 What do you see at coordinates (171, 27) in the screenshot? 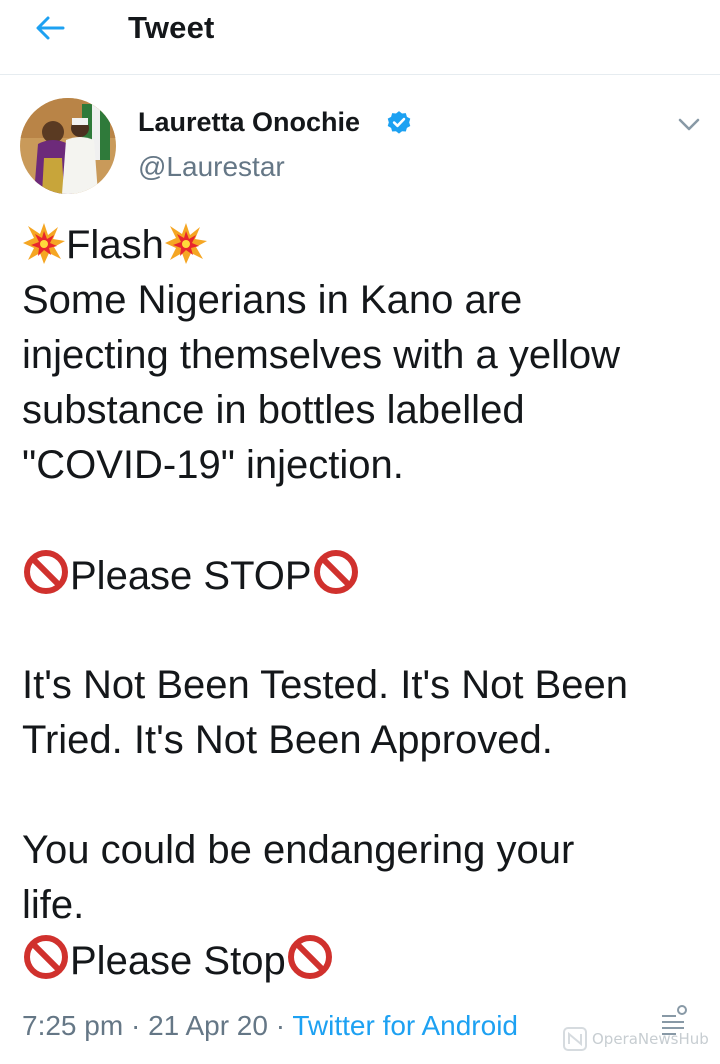
I see `page-title: Tweet` at bounding box center [171, 27].